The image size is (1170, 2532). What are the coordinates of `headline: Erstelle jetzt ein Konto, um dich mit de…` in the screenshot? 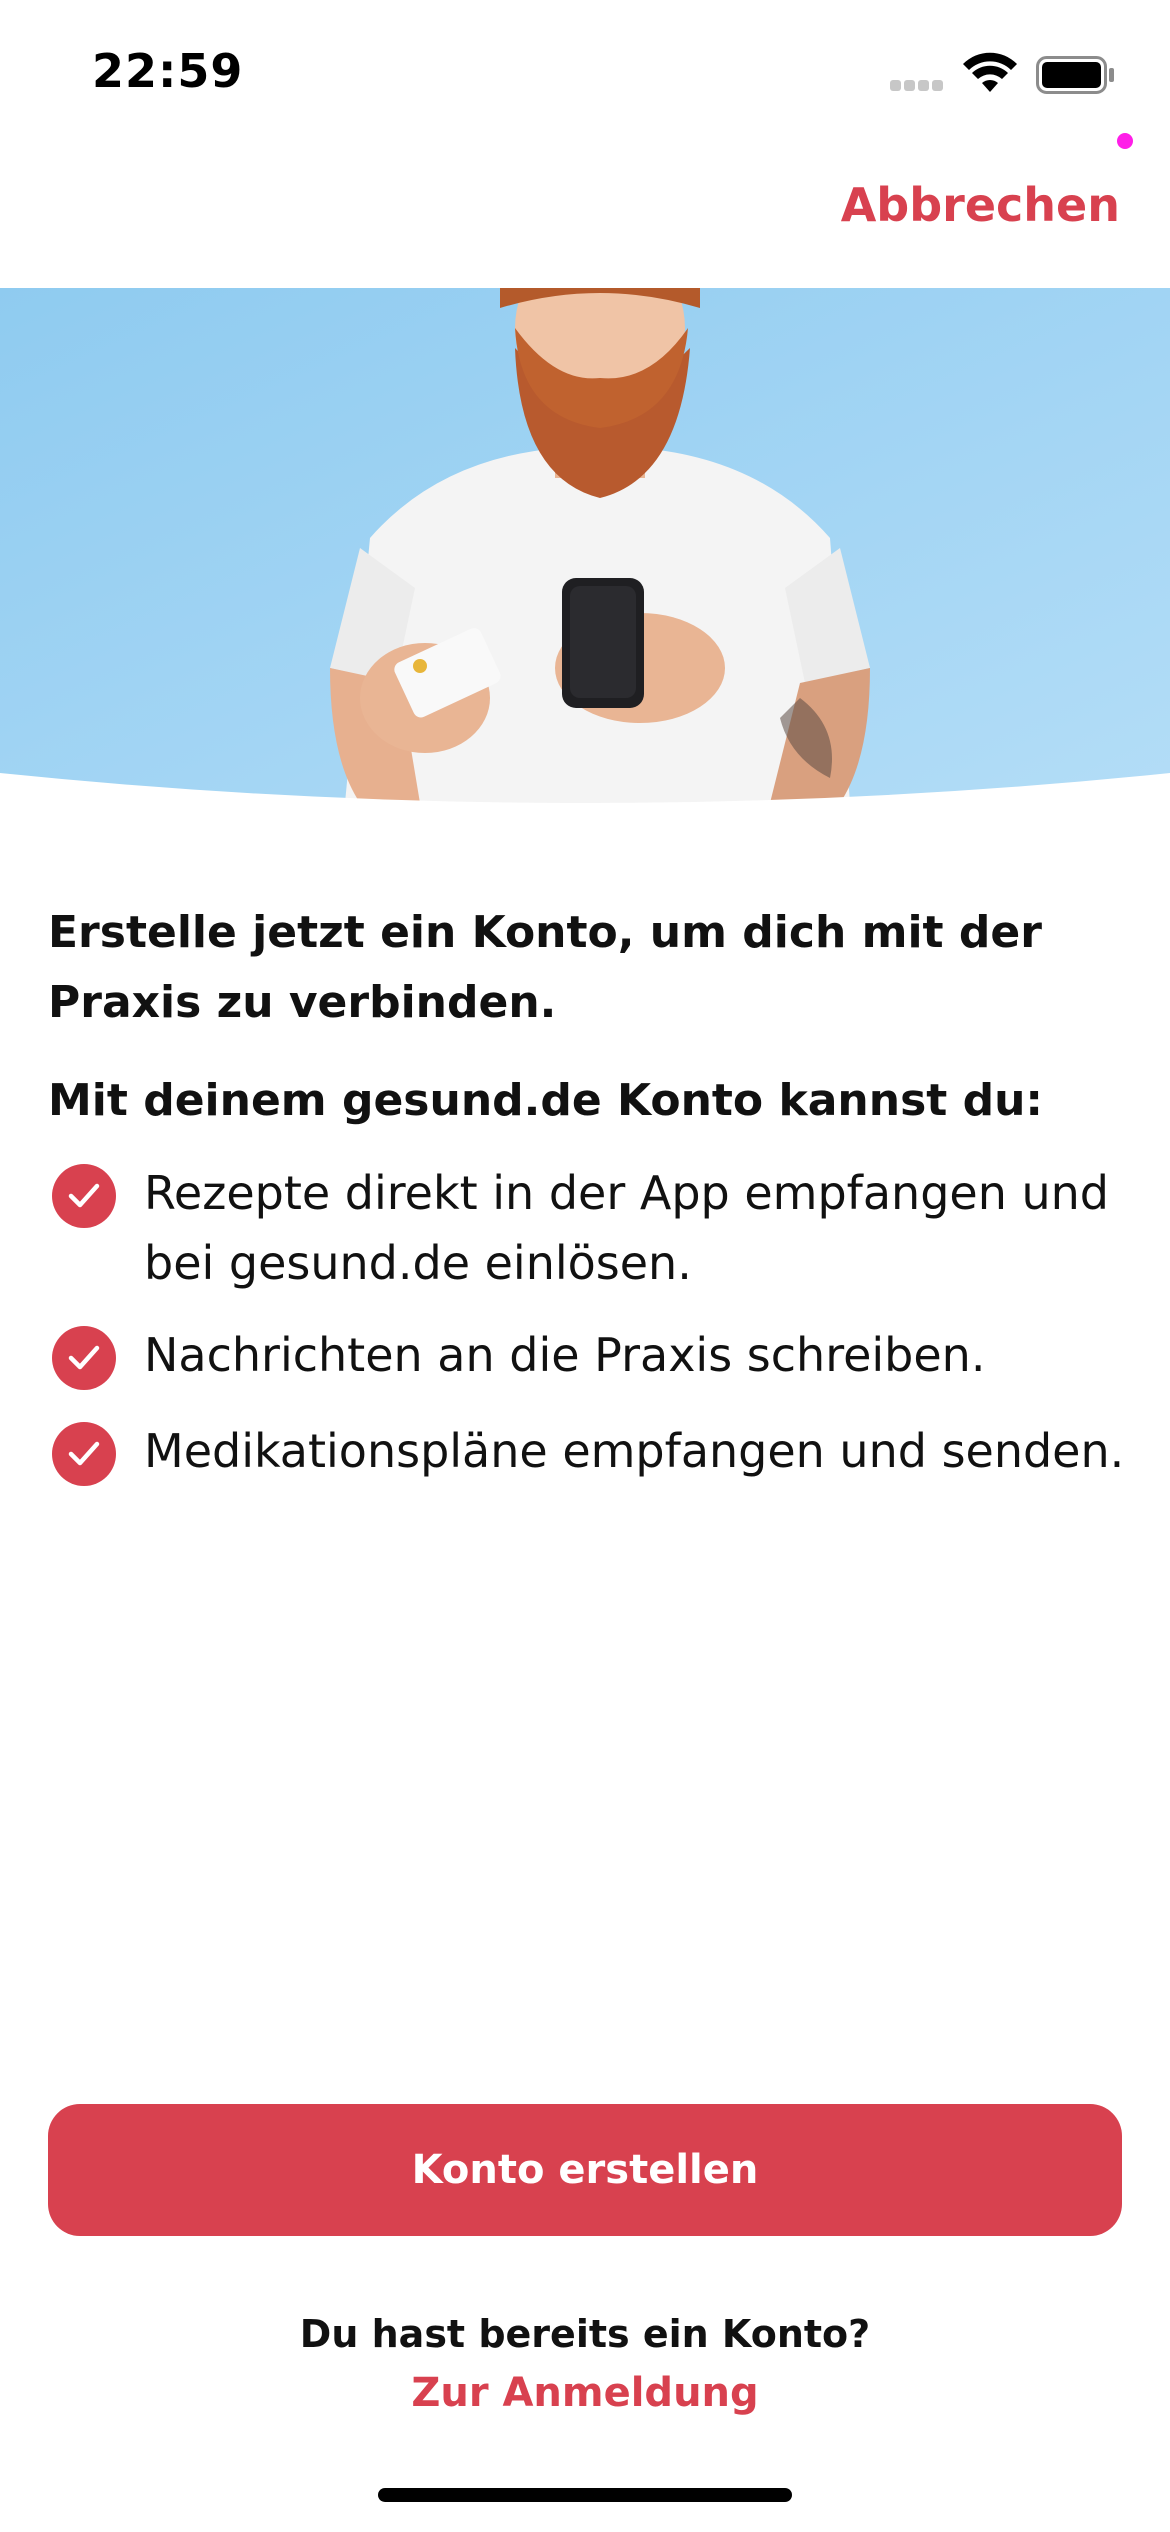 It's located at (545, 967).